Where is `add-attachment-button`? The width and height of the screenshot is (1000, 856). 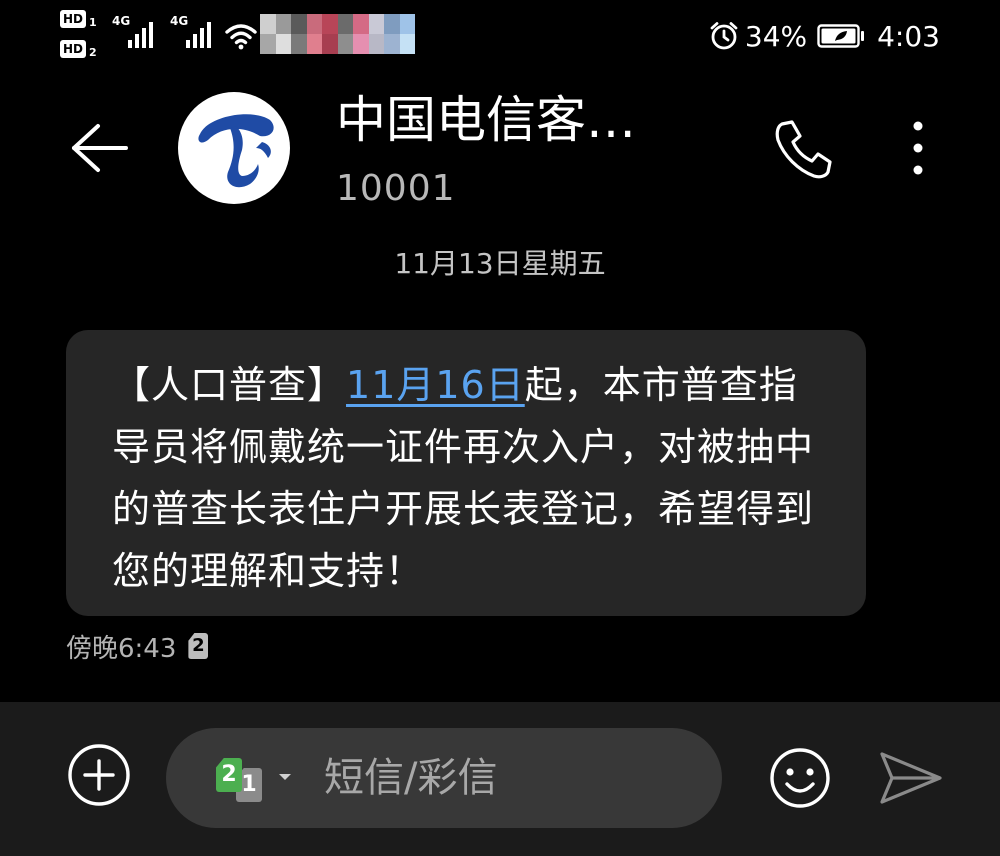
add-attachment-button is located at coordinates (99, 775).